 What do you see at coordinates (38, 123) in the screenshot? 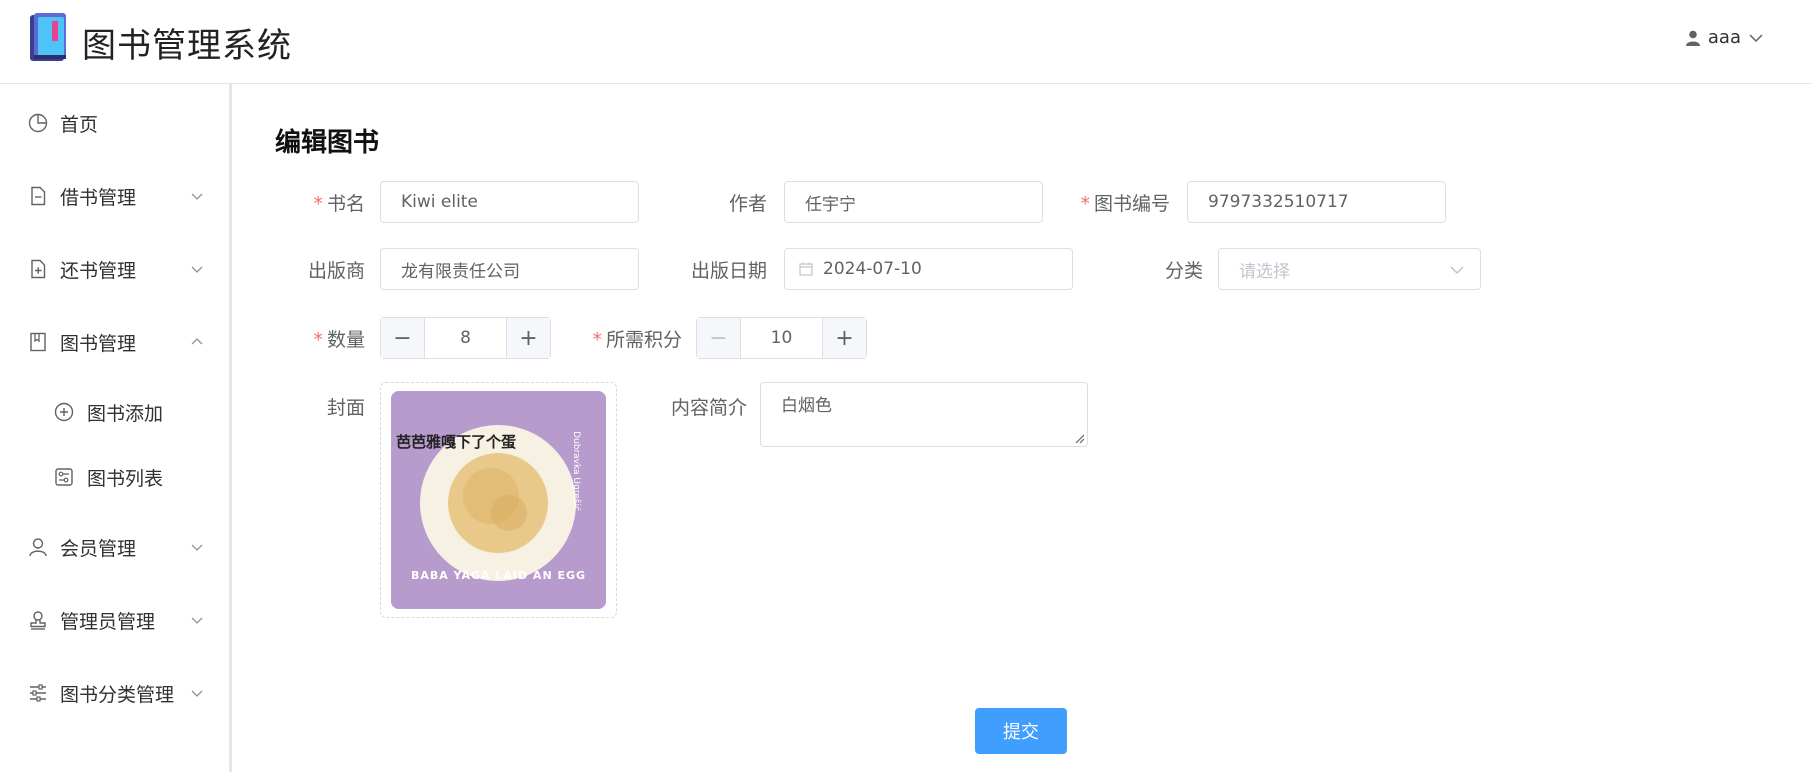
I see `pie-chart-icon` at bounding box center [38, 123].